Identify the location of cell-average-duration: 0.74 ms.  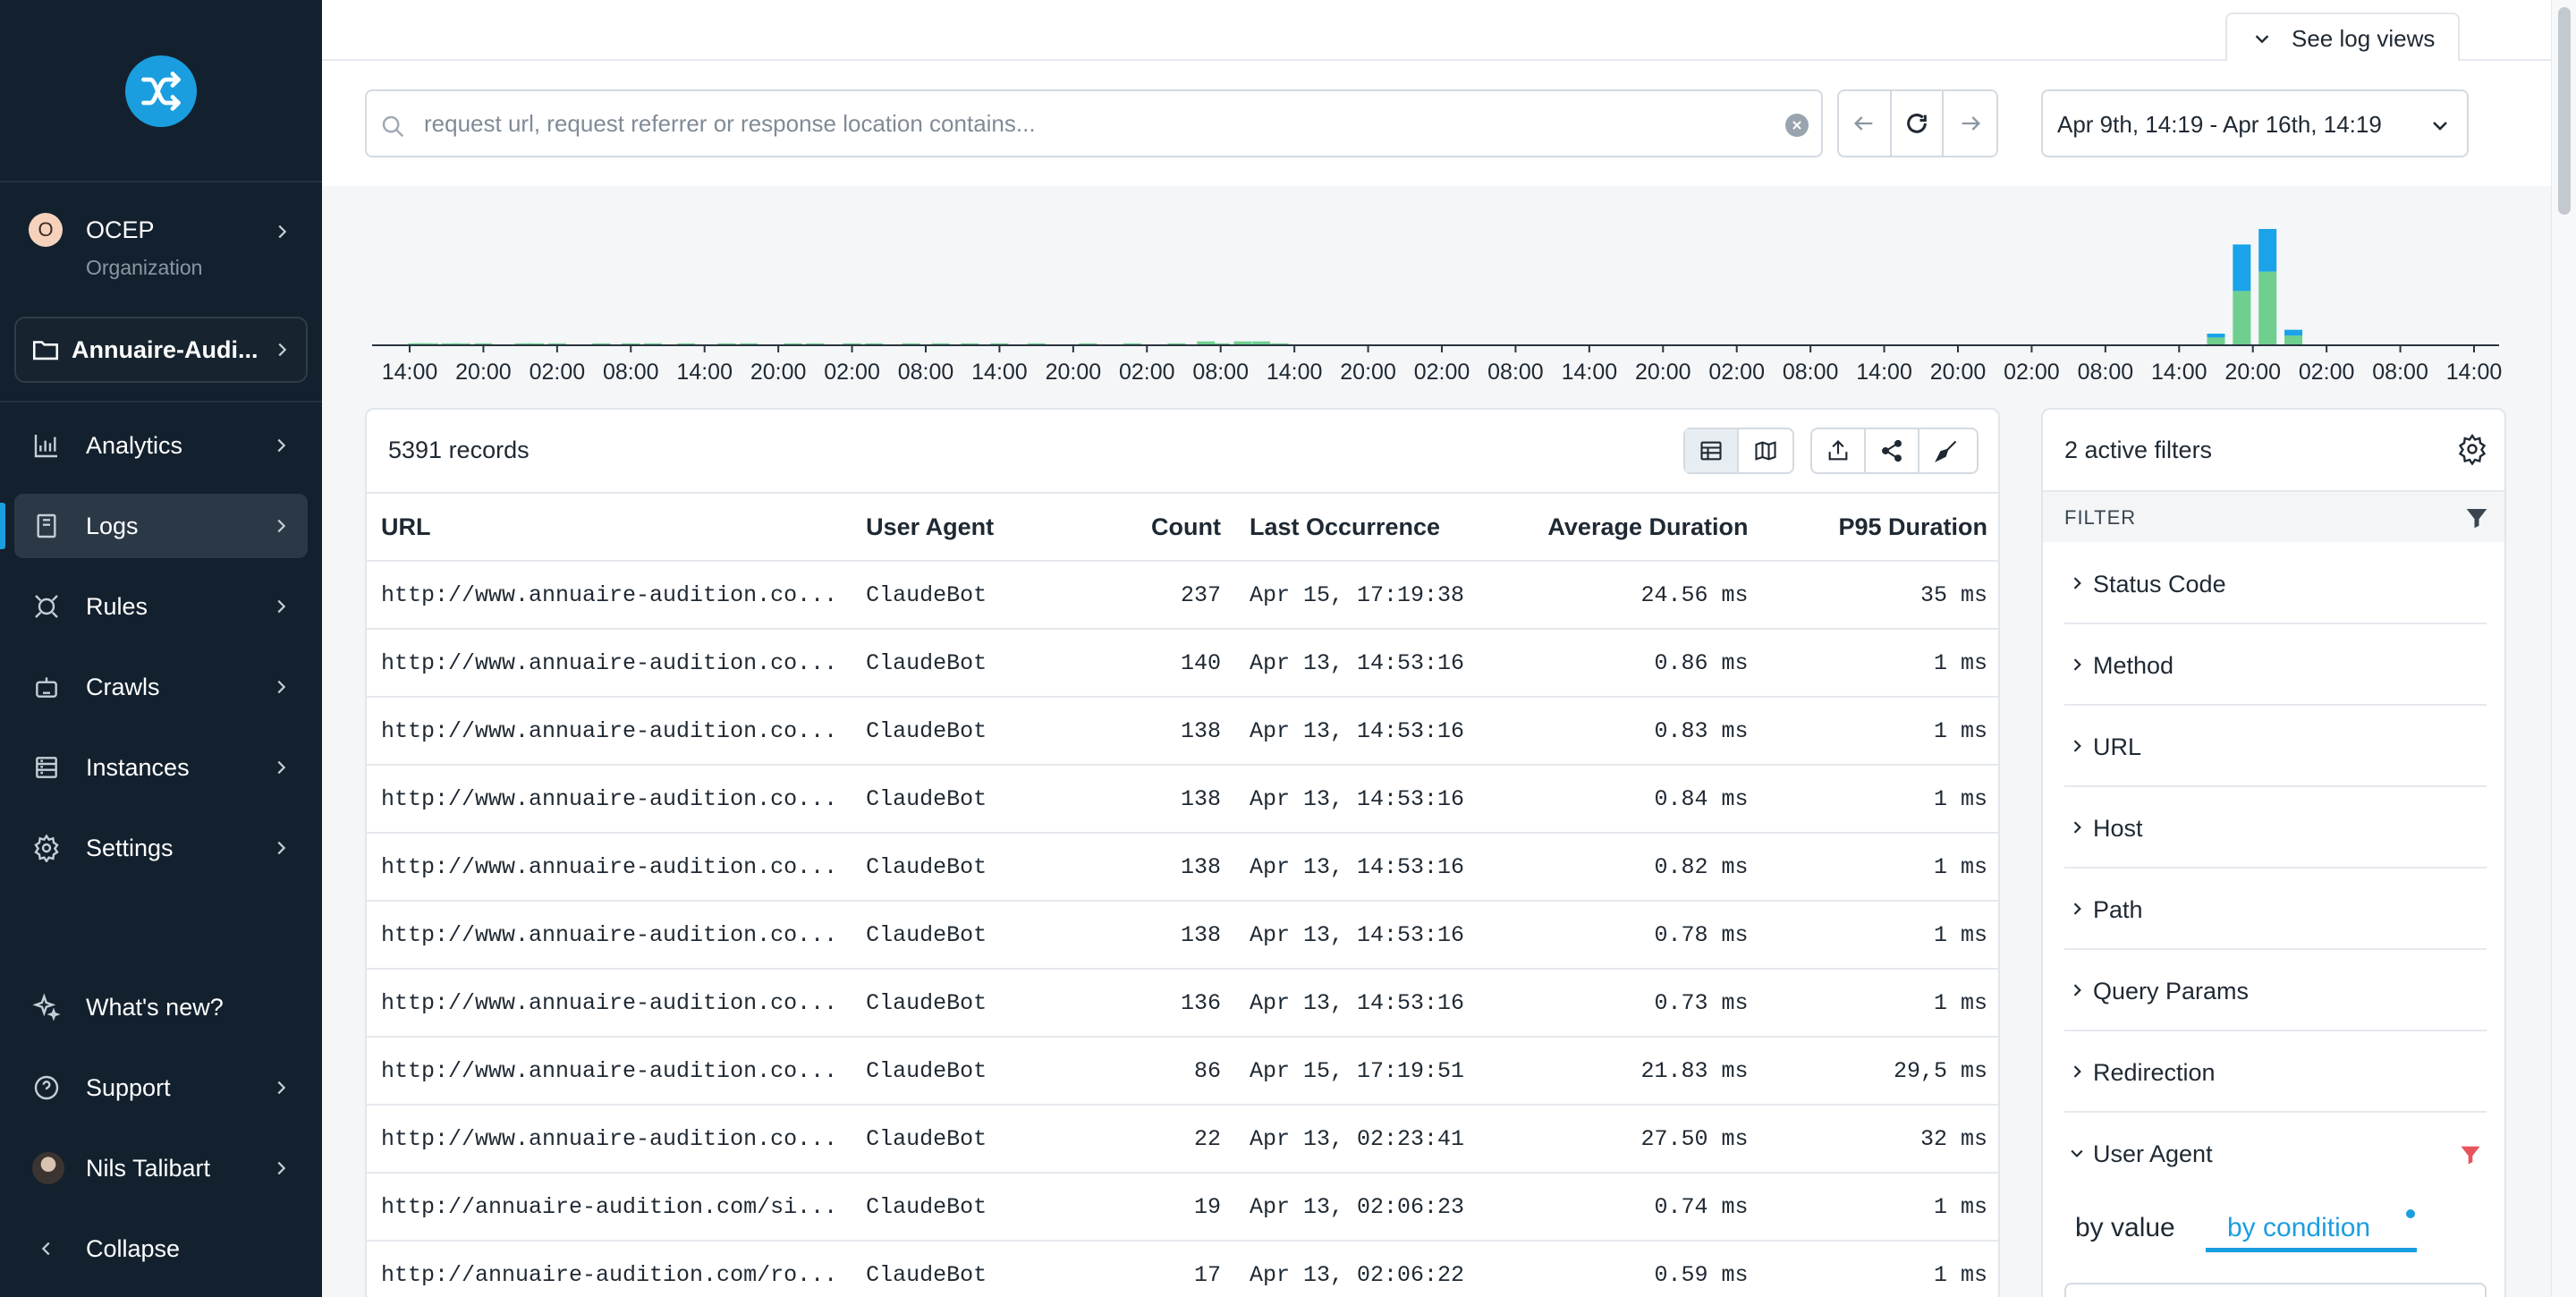
(1633, 1207).